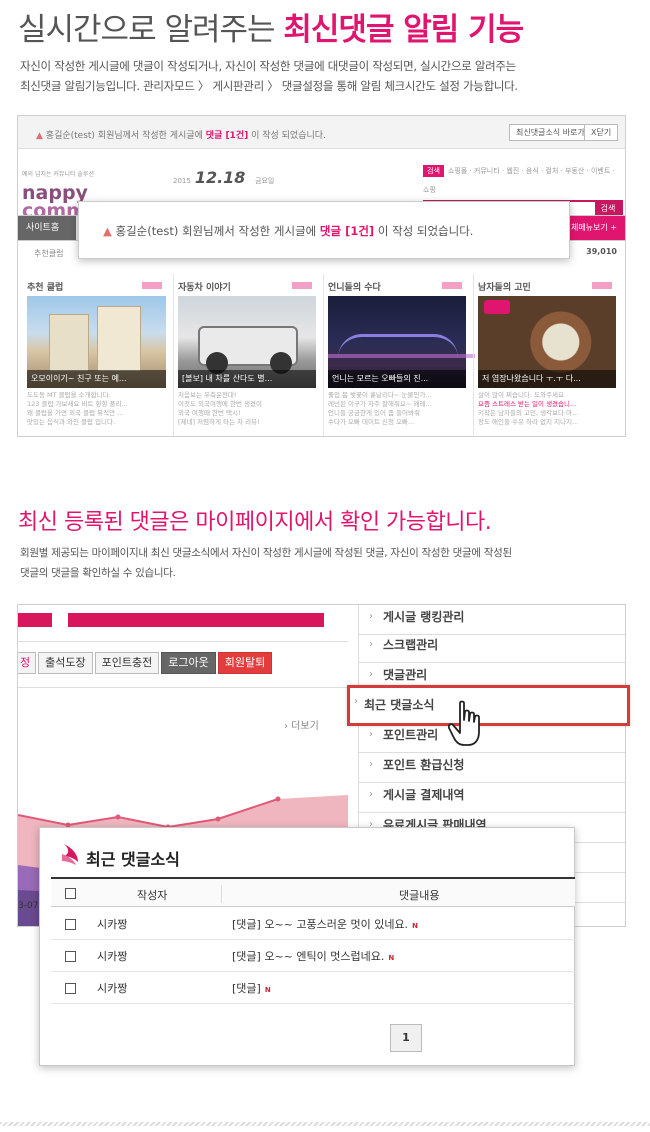 This screenshot has height=1132, width=650. What do you see at coordinates (96, 422) in the screenshot?
I see `post-item: 맛있는 음식과 와인 클럽 입니다.` at bounding box center [96, 422].